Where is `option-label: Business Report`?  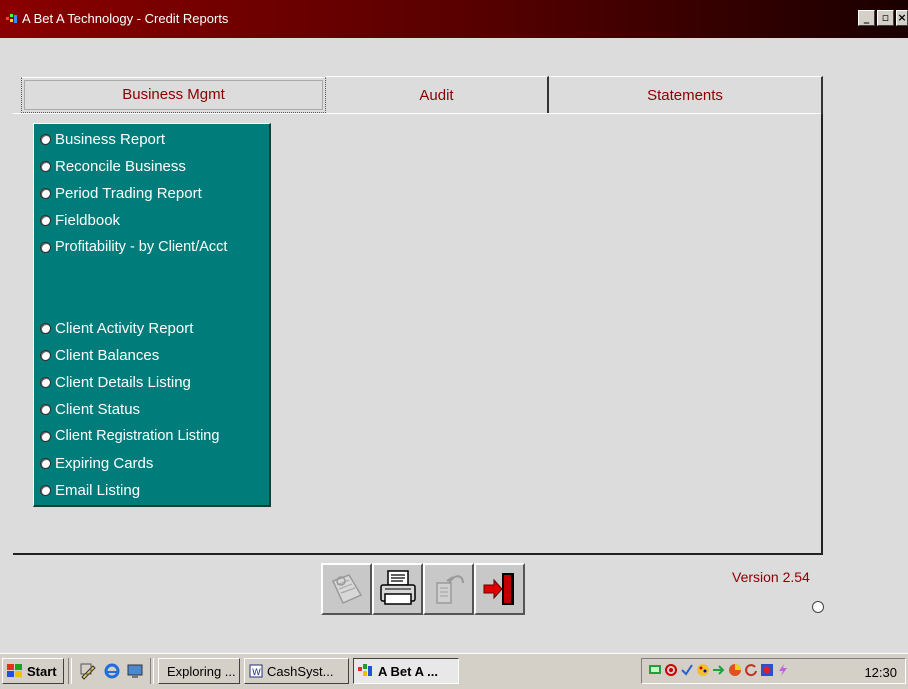 option-label: Business Report is located at coordinates (110, 139).